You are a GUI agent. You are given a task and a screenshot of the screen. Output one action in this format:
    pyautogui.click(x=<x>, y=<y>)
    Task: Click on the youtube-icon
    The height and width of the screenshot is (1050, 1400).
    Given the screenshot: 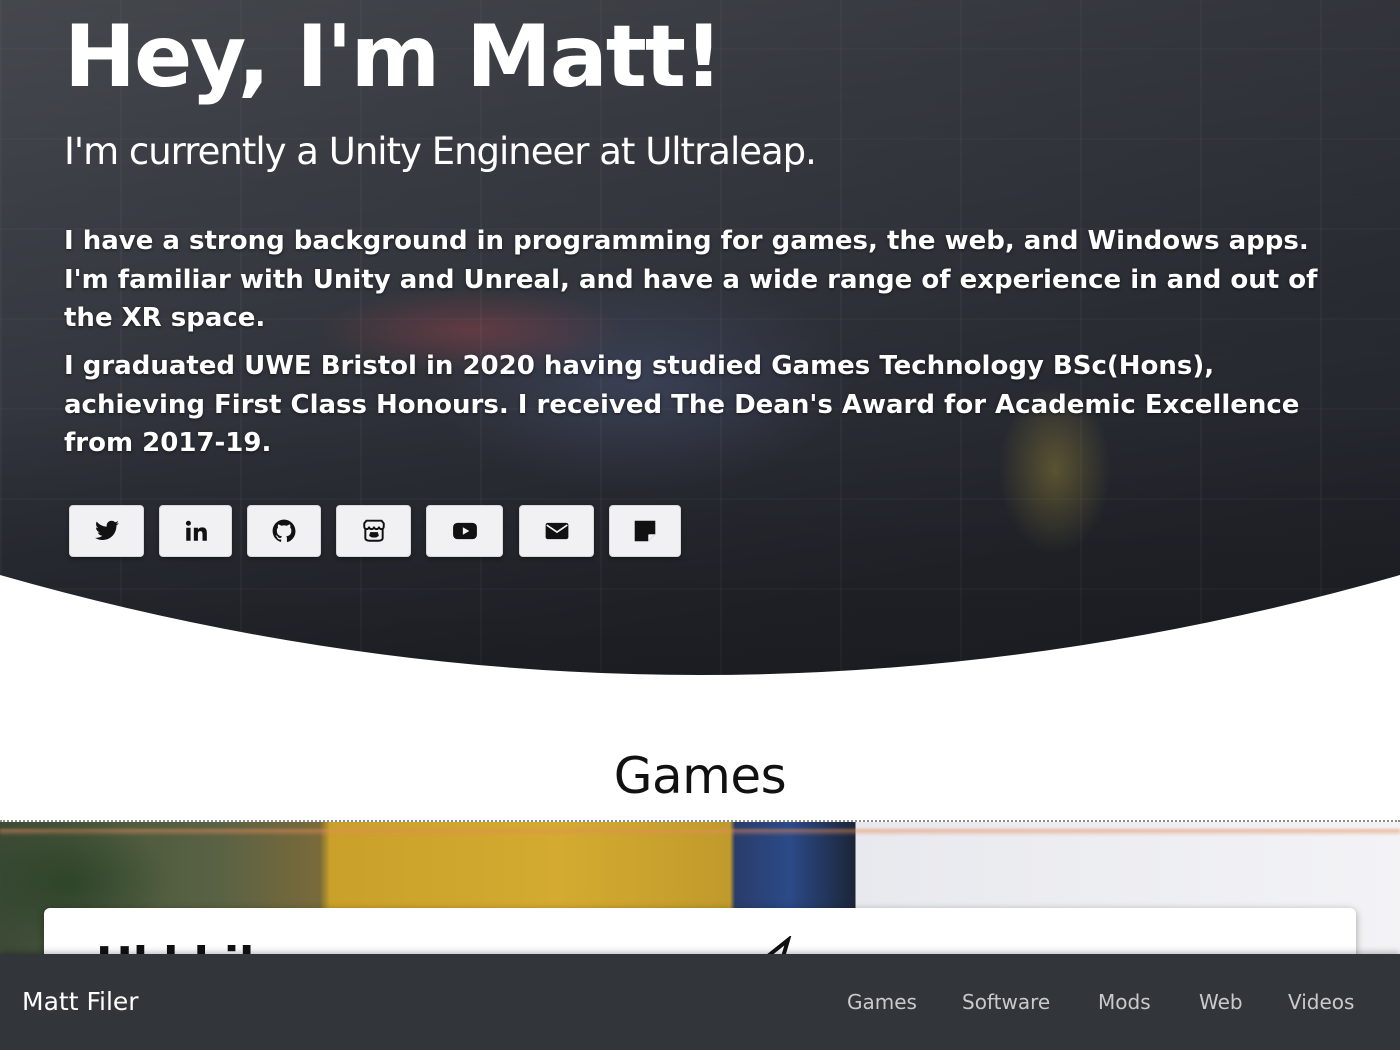 What is the action you would take?
    pyautogui.click(x=464, y=531)
    